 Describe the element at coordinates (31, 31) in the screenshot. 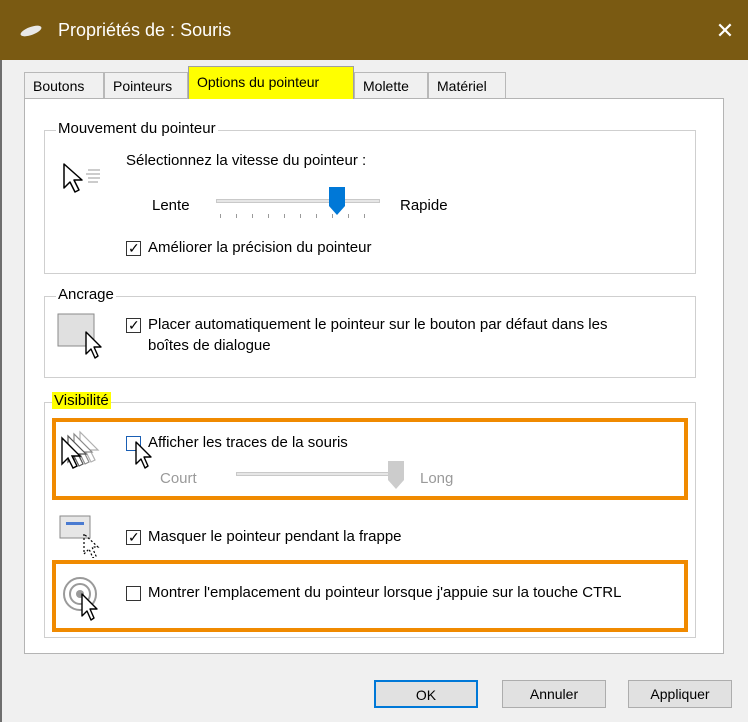

I see `mouse-icon` at that location.